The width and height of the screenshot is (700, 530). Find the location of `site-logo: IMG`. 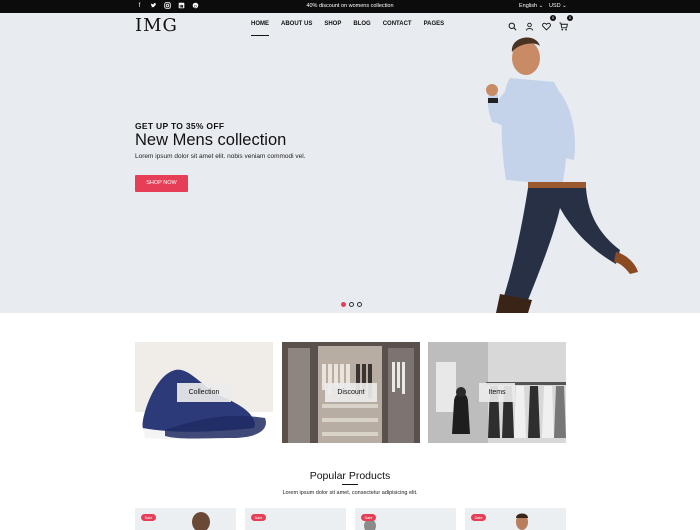

site-logo: IMG is located at coordinates (156, 25).